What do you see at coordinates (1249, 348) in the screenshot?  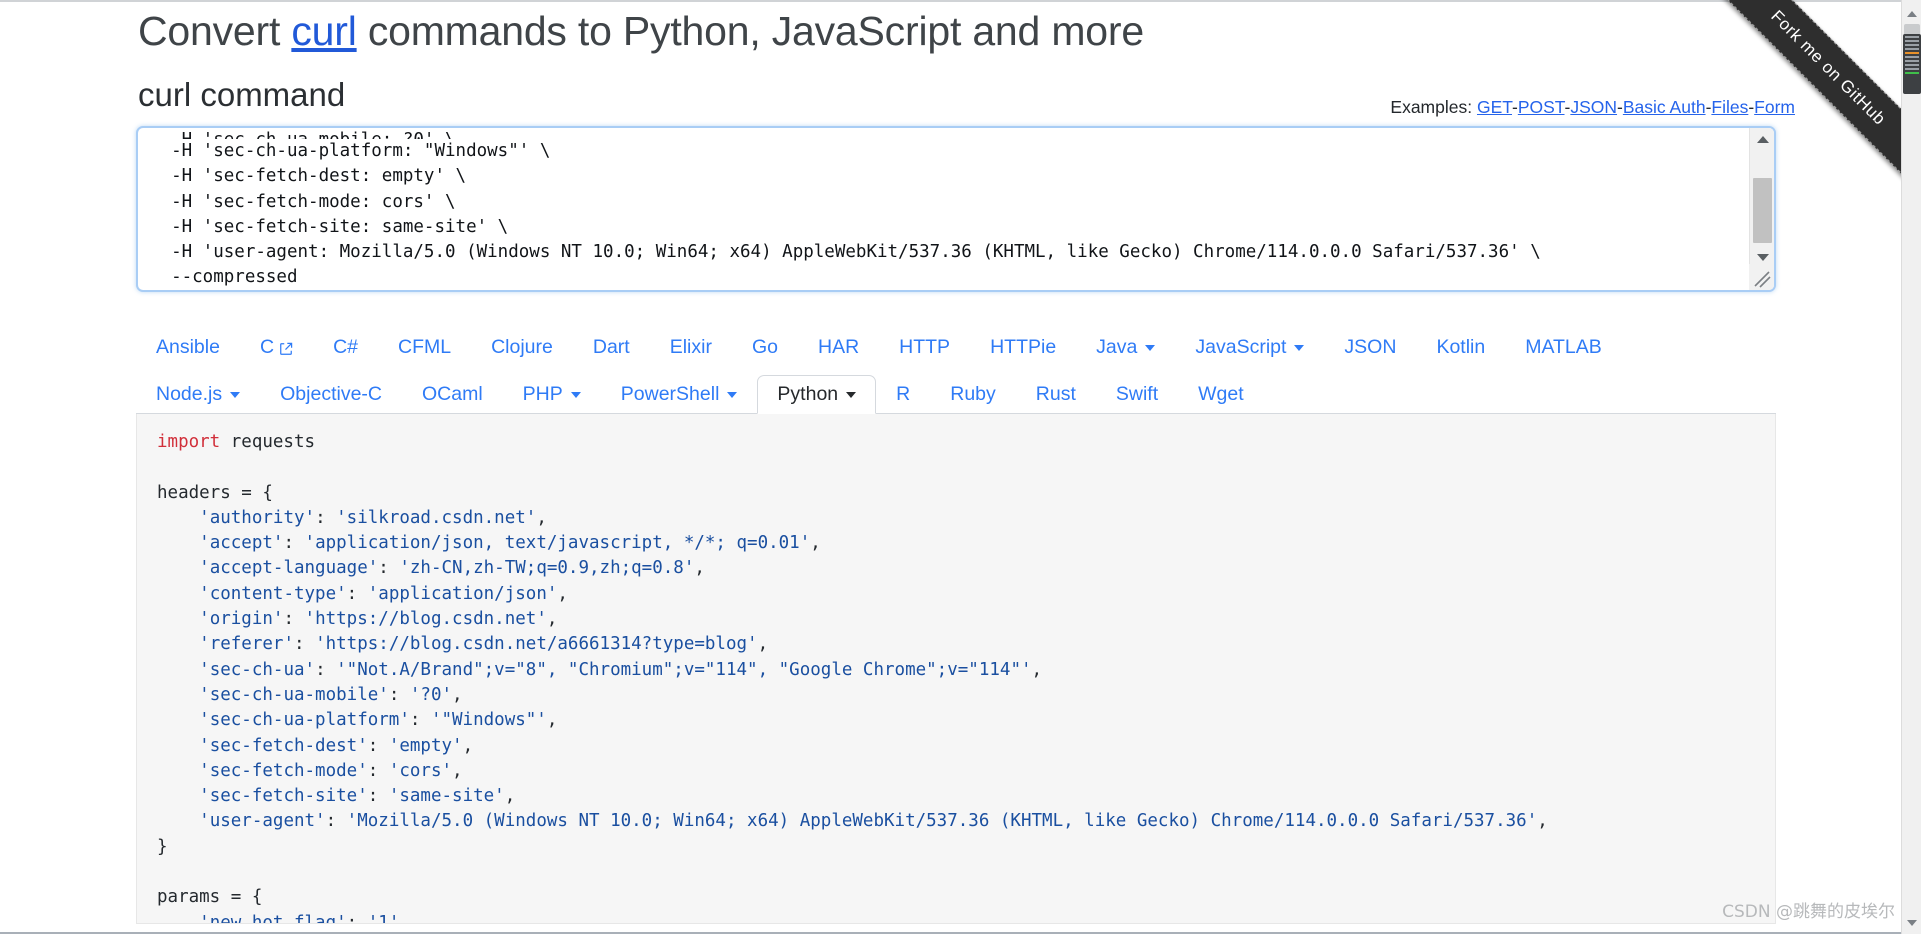 I see `tab-javascript: JavaScript` at bounding box center [1249, 348].